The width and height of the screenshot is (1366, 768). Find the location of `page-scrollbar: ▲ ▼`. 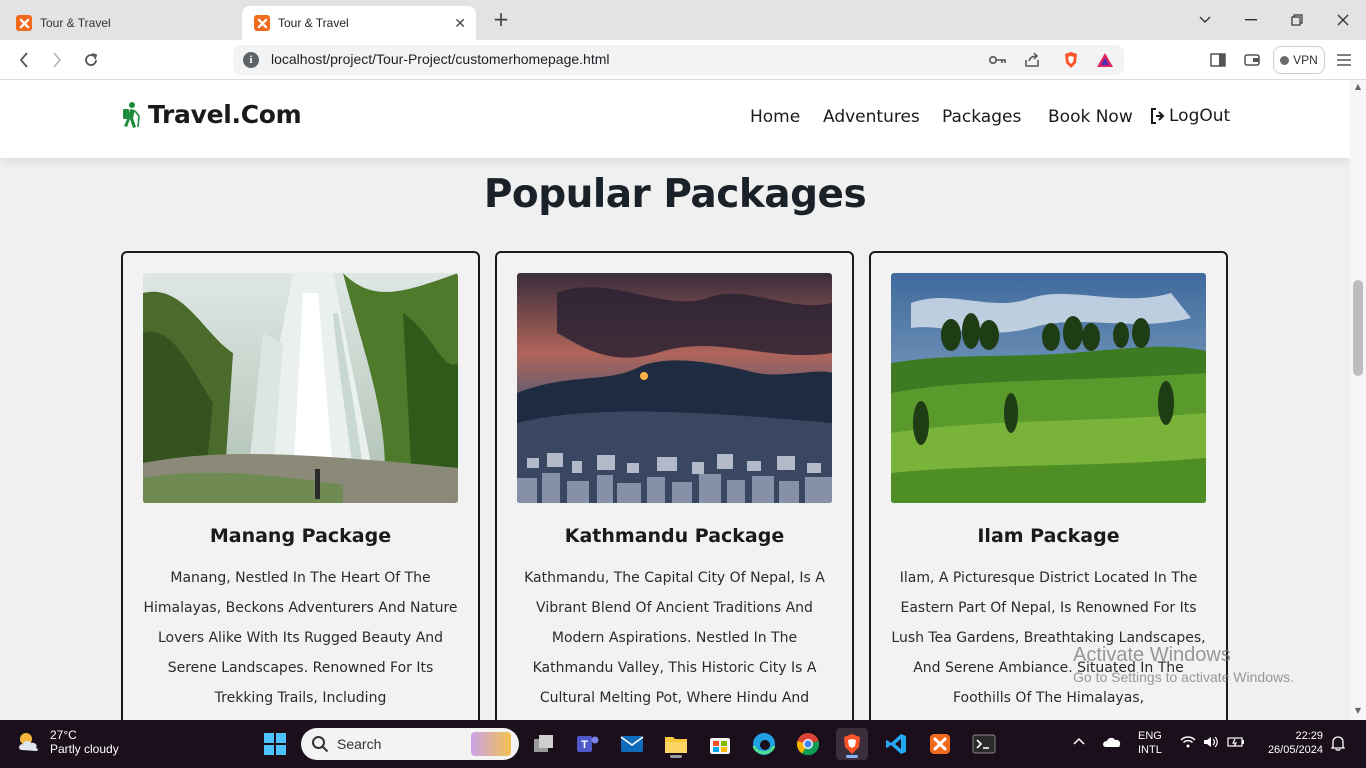

page-scrollbar: ▲ ▼ is located at coordinates (1358, 400).